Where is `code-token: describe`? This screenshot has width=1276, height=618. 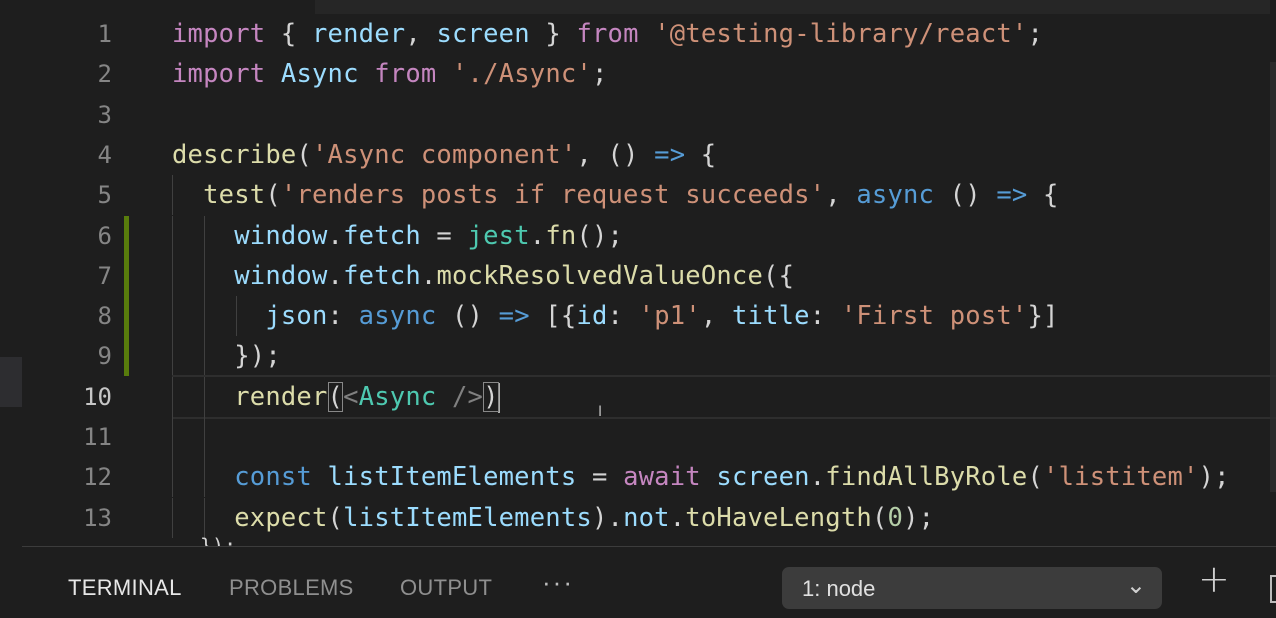 code-token: describe is located at coordinates (234, 154).